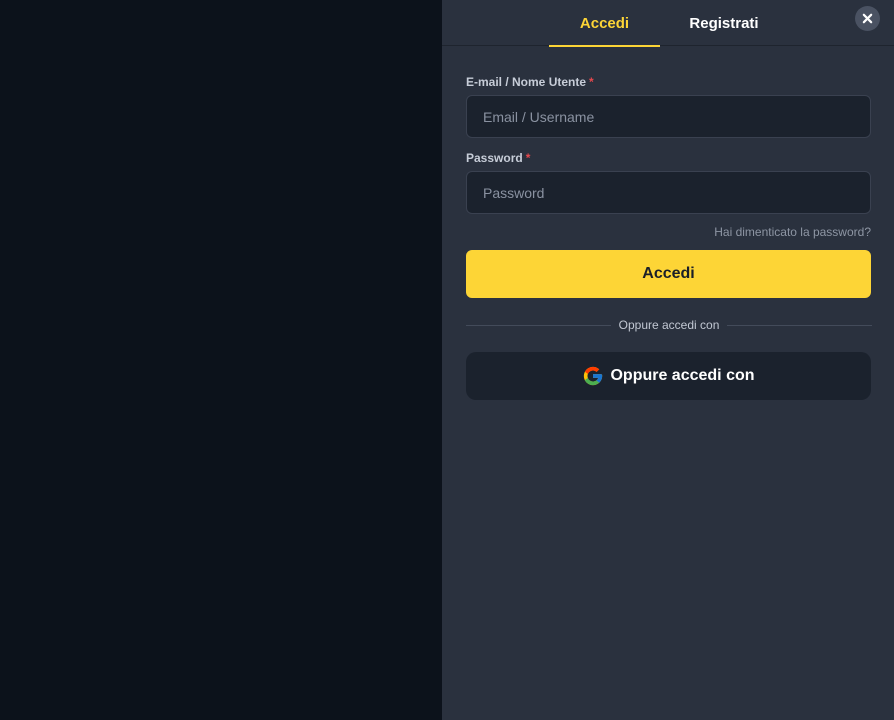 The image size is (894, 720). Describe the element at coordinates (526, 82) in the screenshot. I see `email-label-text: E-mail / Nome Utente` at that location.